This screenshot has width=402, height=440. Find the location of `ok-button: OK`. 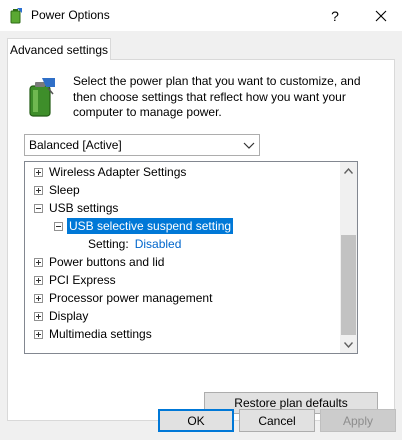

ok-button: OK is located at coordinates (196, 420).